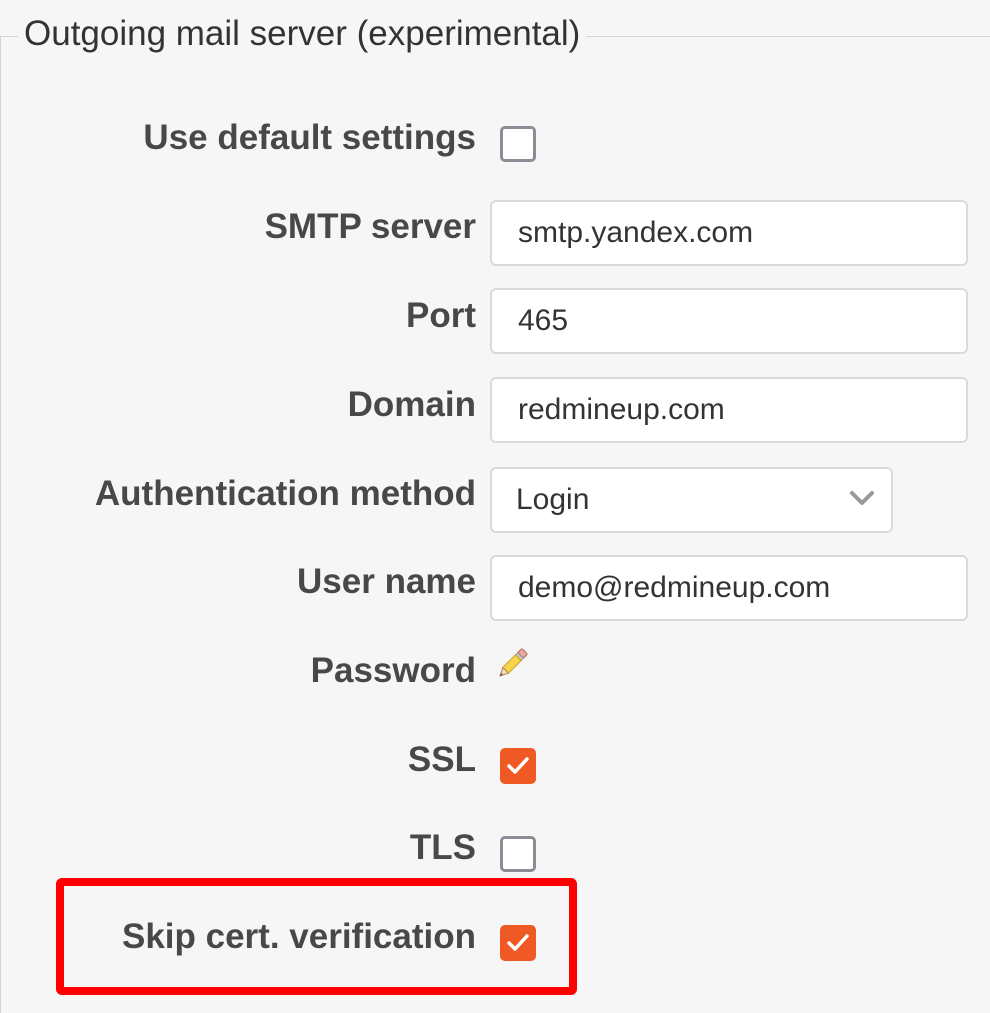  What do you see at coordinates (370, 226) in the screenshot?
I see `smtp-server-label: SMTP server` at bounding box center [370, 226].